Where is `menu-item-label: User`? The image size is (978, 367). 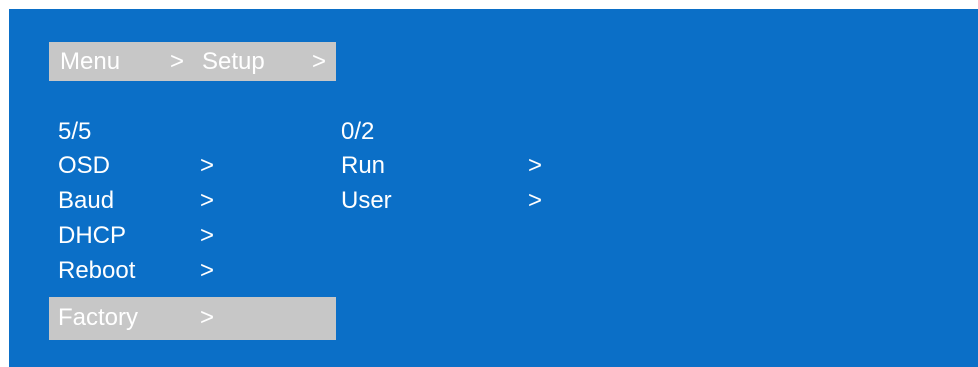 menu-item-label: User is located at coordinates (366, 200).